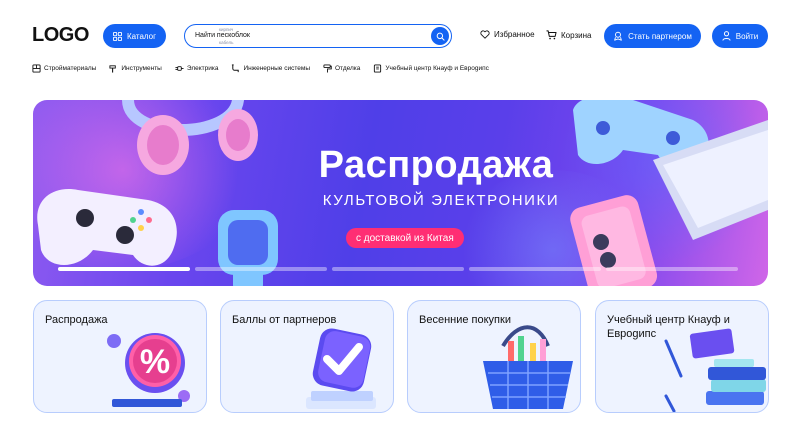  What do you see at coordinates (307, 356) in the screenshot?
I see `card-partner-points: Баллы от партнеров` at bounding box center [307, 356].